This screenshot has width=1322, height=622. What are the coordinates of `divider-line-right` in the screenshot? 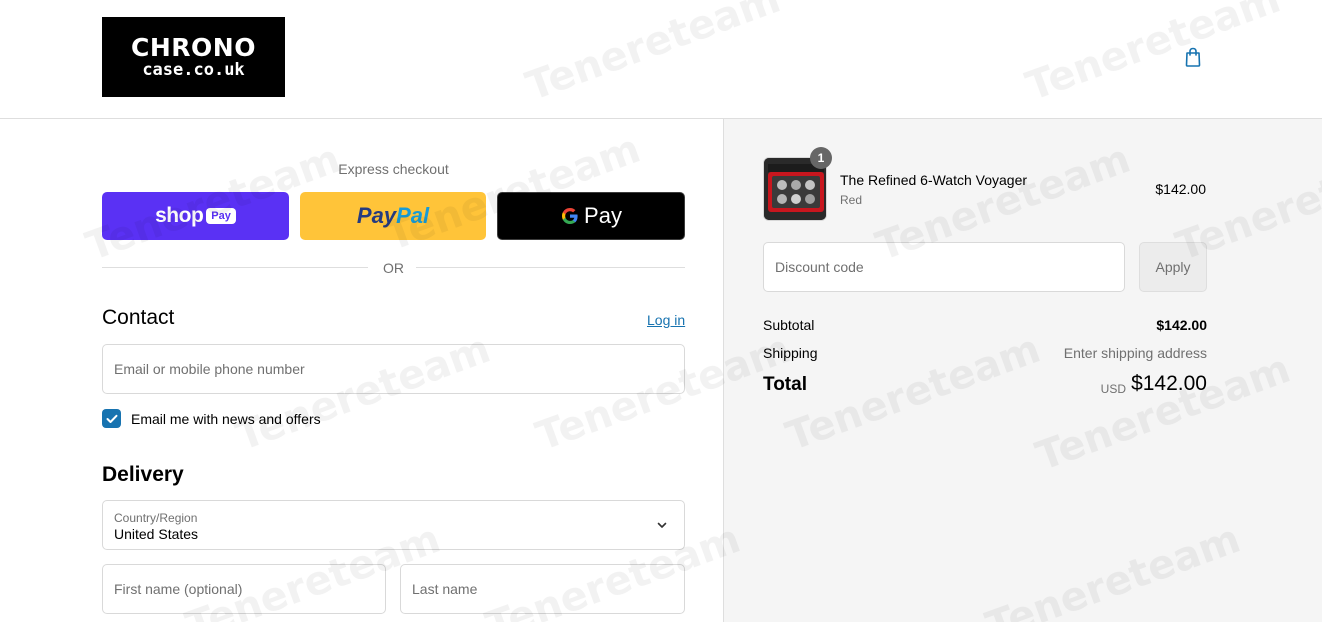 It's located at (550, 267).